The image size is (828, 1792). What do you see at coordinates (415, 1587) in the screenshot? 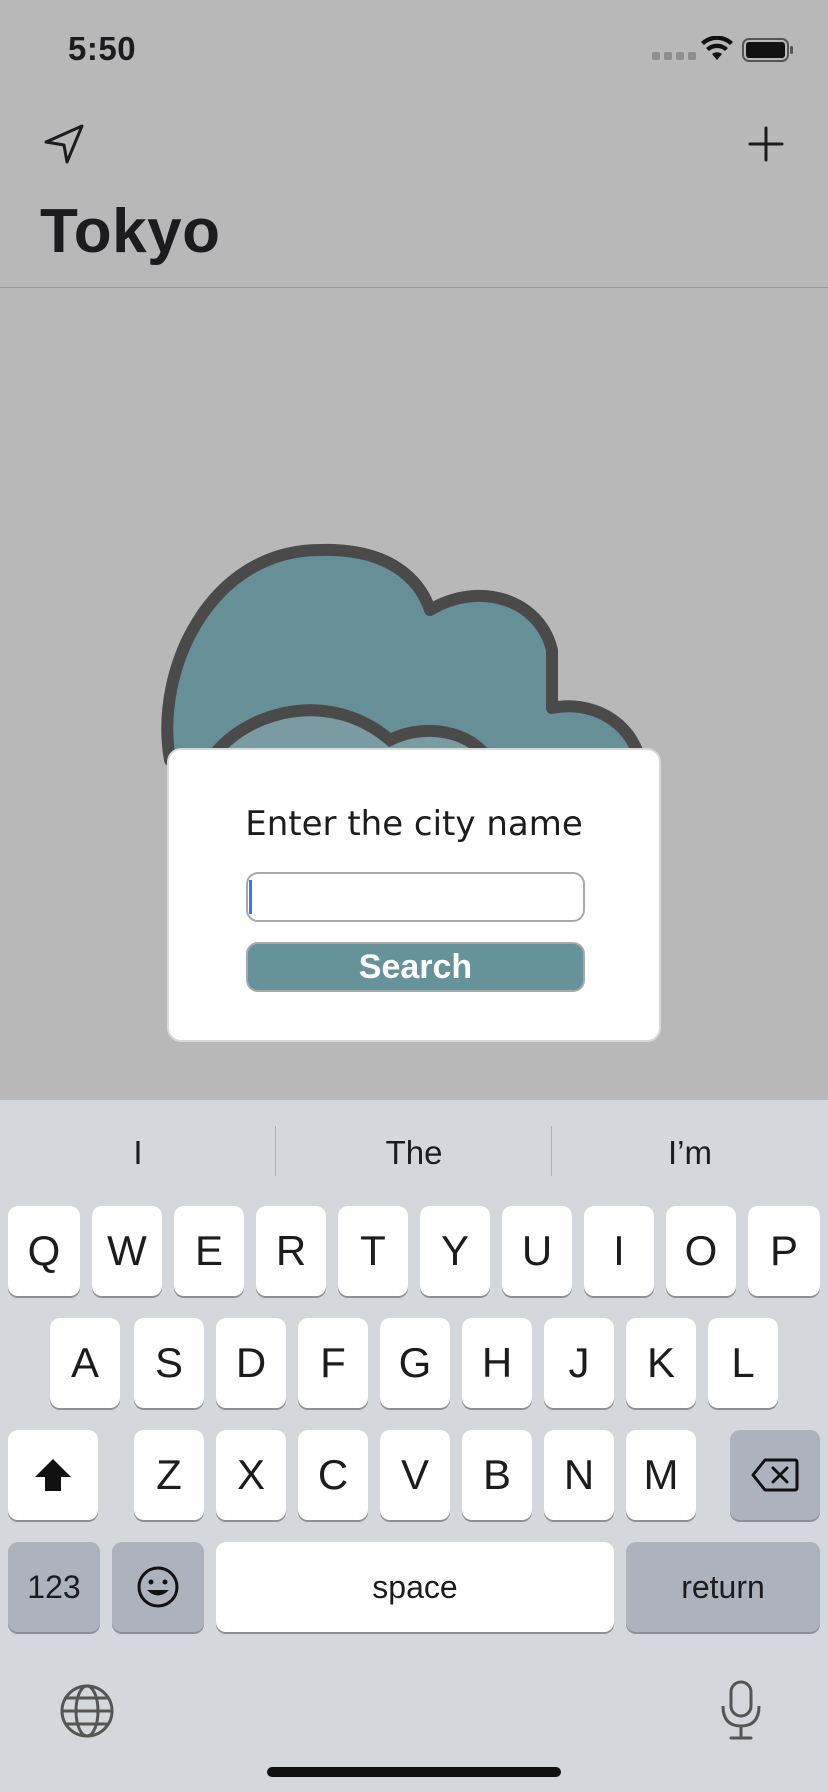
I see `space-key: space` at bounding box center [415, 1587].